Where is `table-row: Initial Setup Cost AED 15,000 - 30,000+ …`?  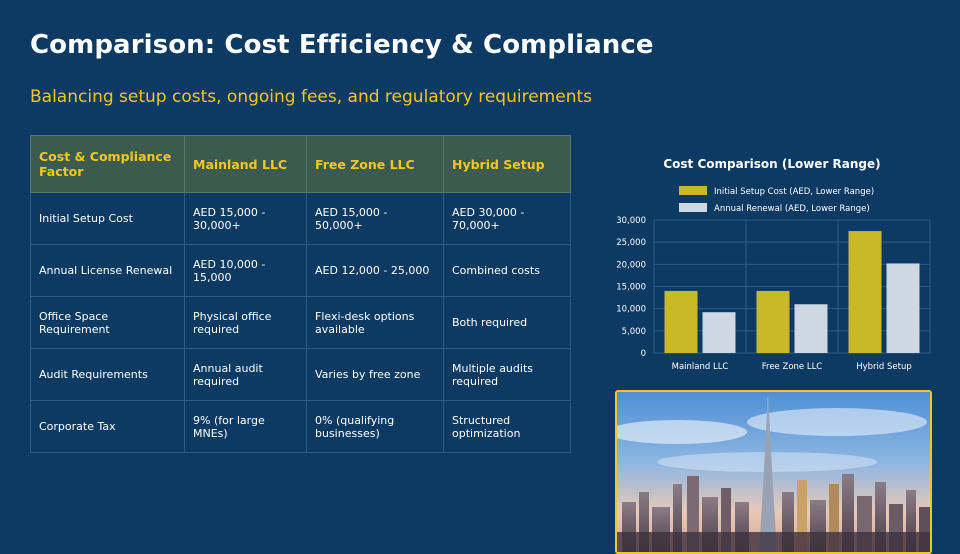 table-row: Initial Setup Cost AED 15,000 - 30,000+ … is located at coordinates (300, 218).